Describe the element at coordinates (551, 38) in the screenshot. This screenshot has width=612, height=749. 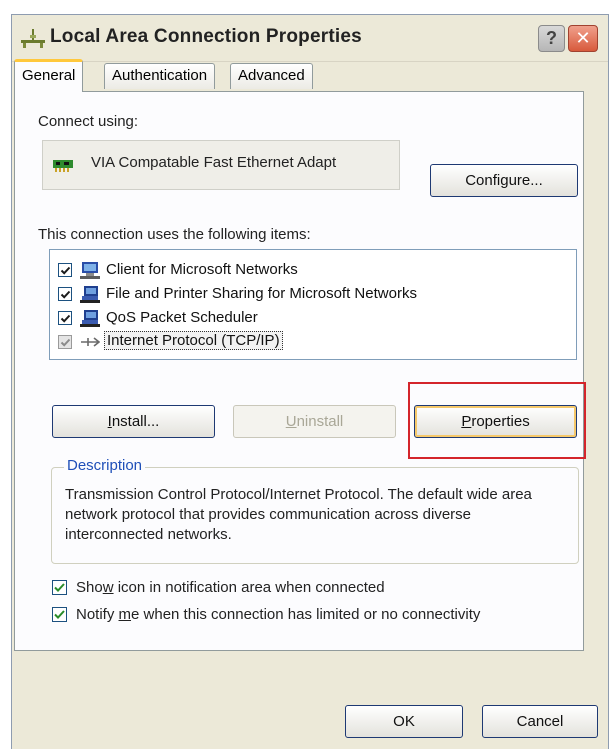
I see `help-button: ?` at that location.